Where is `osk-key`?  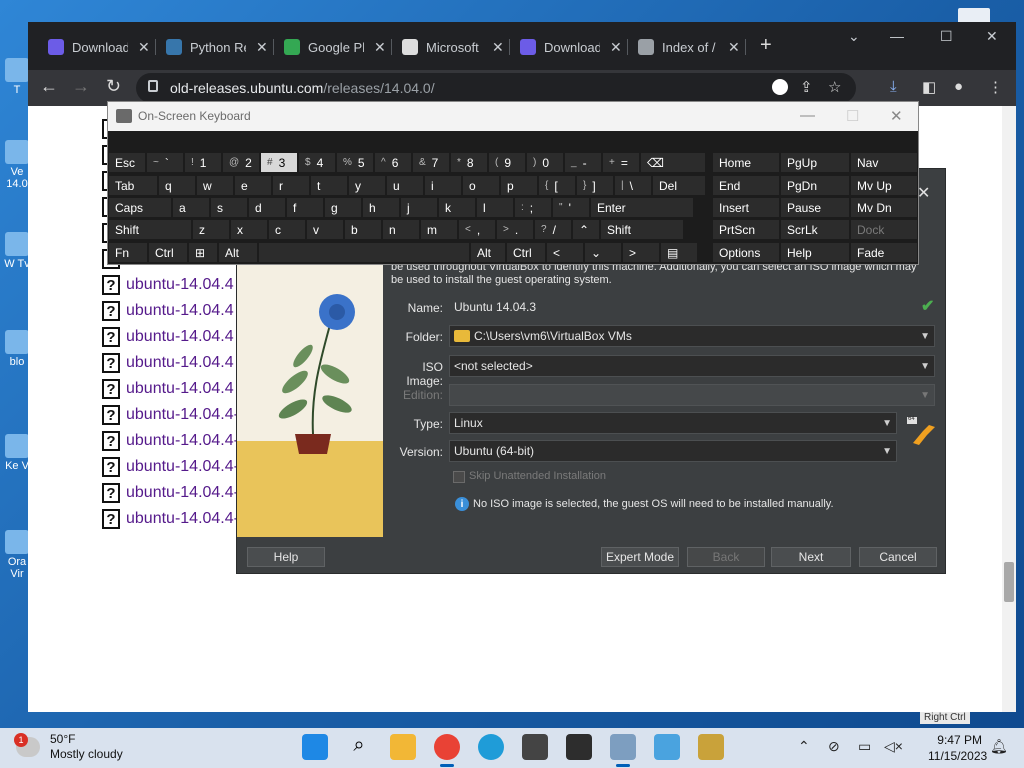
osk-key is located at coordinates (364, 252).